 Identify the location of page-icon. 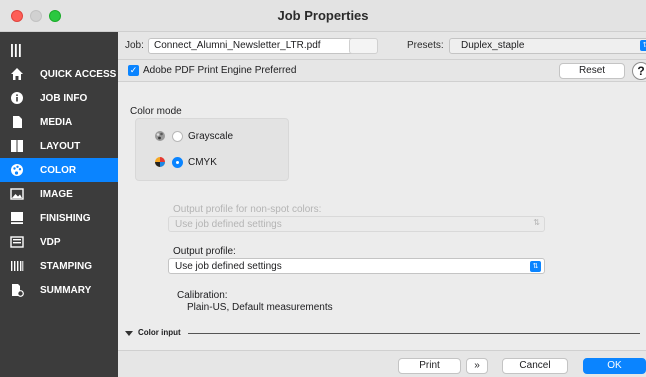
(17, 122).